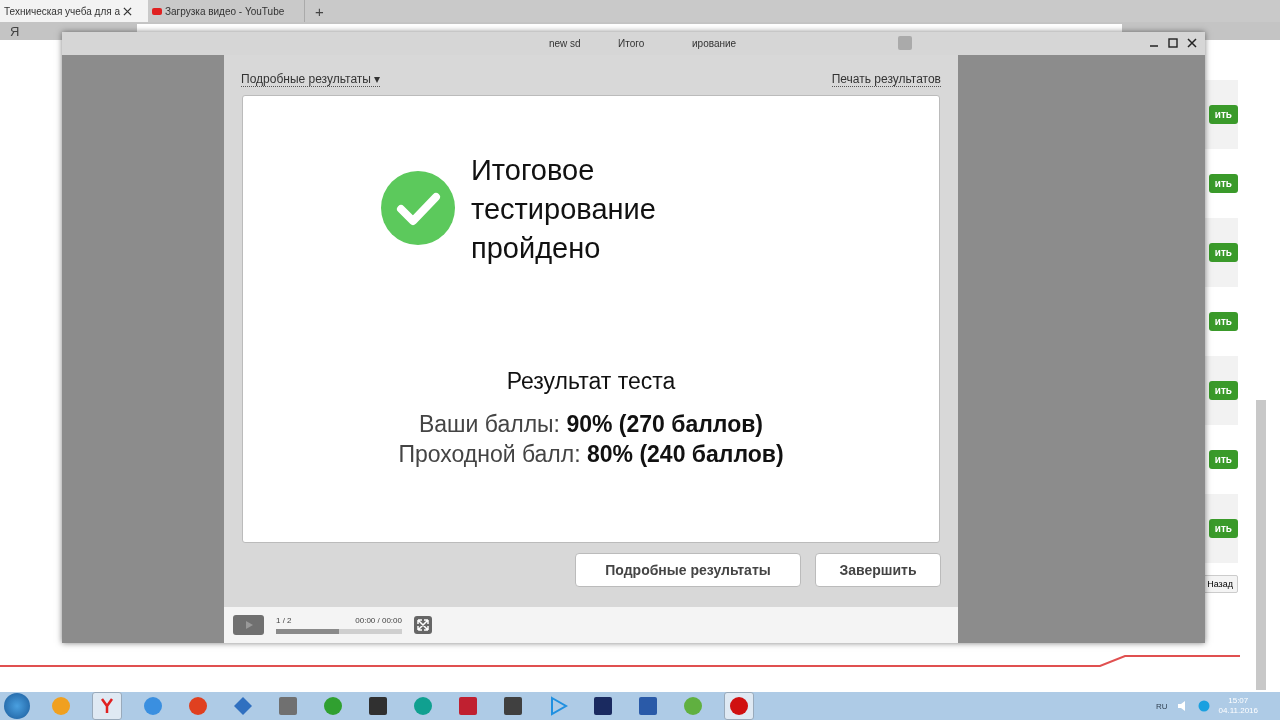 Image resolution: width=1280 pixels, height=720 pixels. Describe the element at coordinates (15, 31) in the screenshot. I see `yandex-button: Я` at that location.